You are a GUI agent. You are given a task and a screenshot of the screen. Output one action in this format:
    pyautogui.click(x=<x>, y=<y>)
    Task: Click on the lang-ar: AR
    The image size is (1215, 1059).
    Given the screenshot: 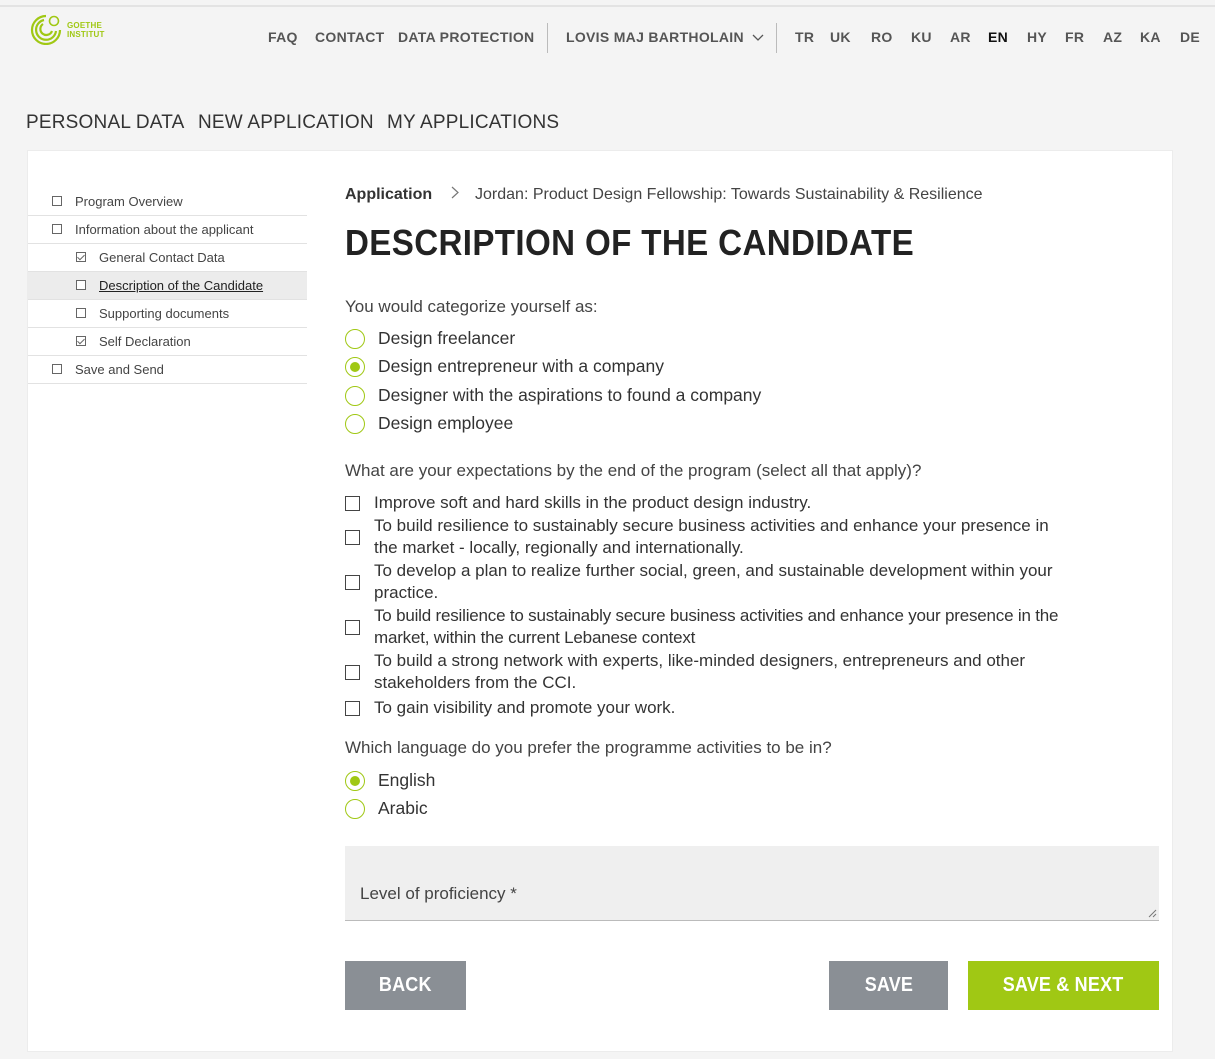 What is the action you would take?
    pyautogui.click(x=960, y=37)
    